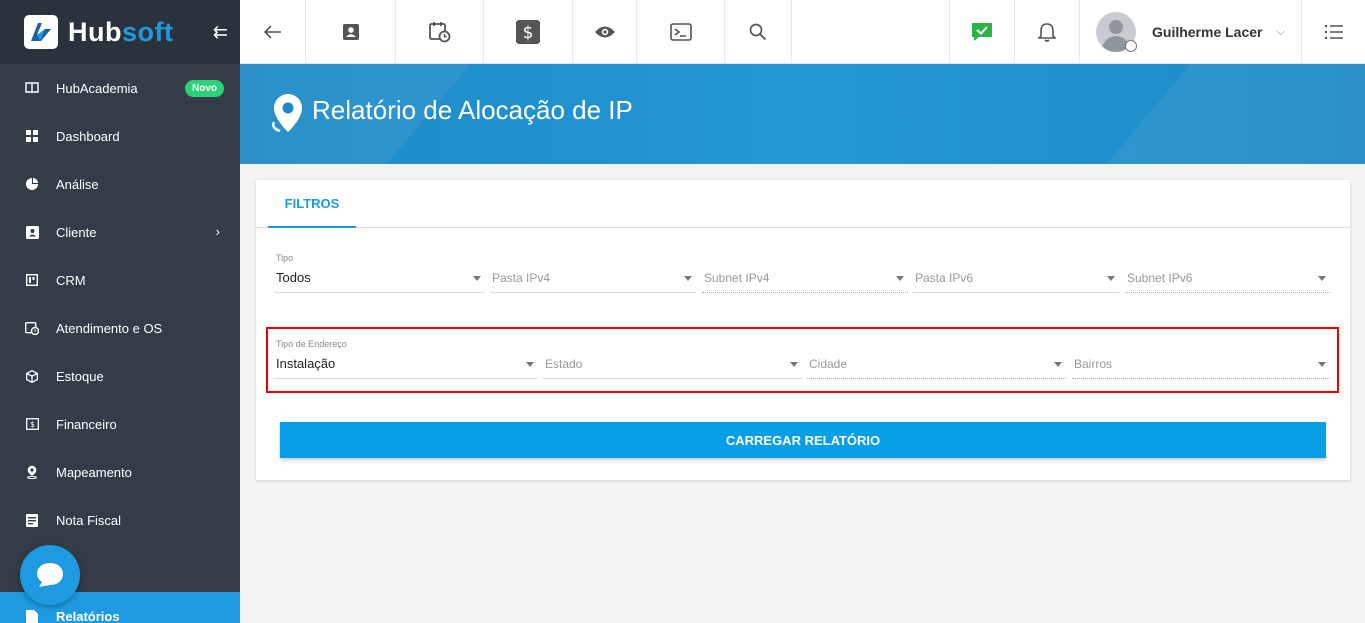  I want to click on page-header-banner: Relatório de Alocação de IP, so click(802, 114).